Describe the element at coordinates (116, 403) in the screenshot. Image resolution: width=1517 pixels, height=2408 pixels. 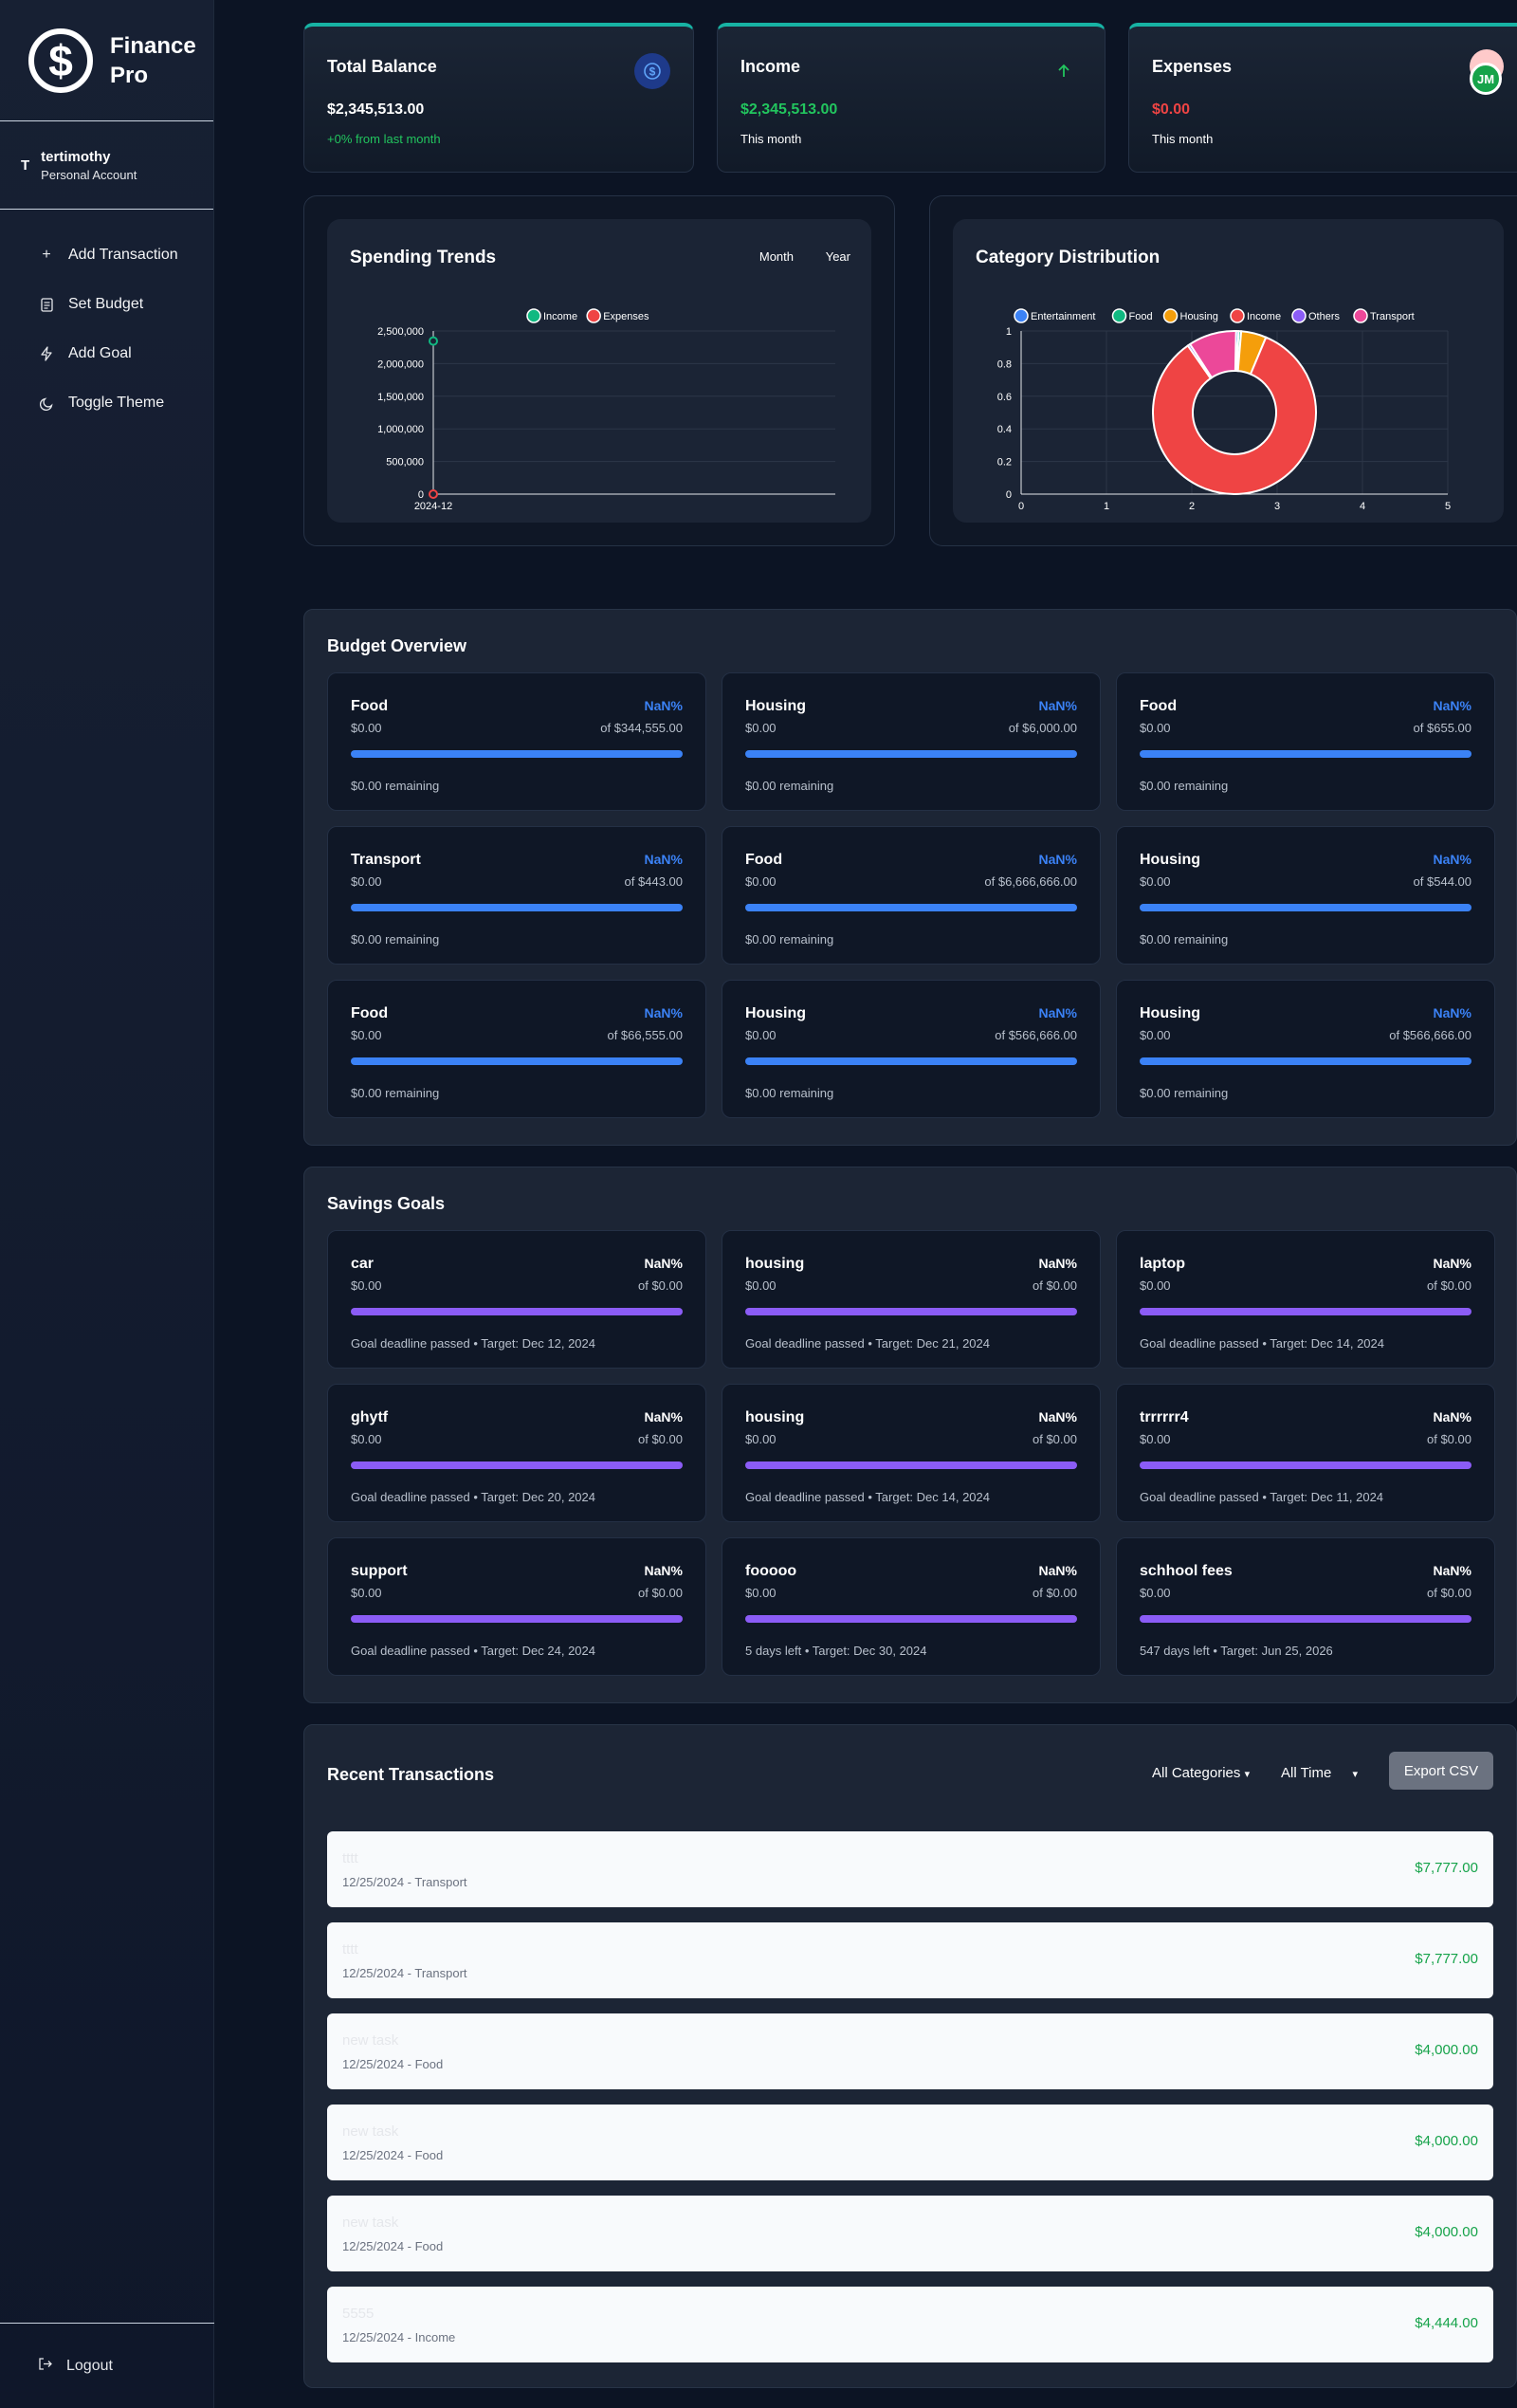
I see `nav-label: Toggle Theme` at that location.